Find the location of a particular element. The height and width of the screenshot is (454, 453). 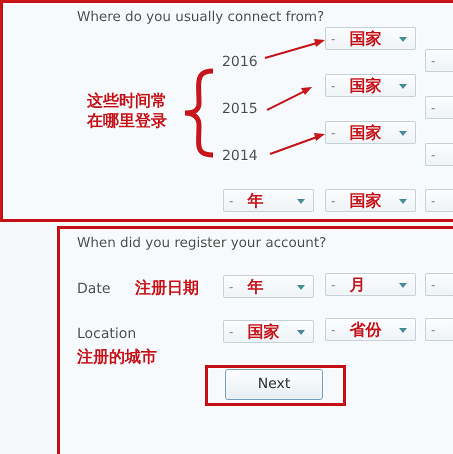

next-button: Next is located at coordinates (274, 384).